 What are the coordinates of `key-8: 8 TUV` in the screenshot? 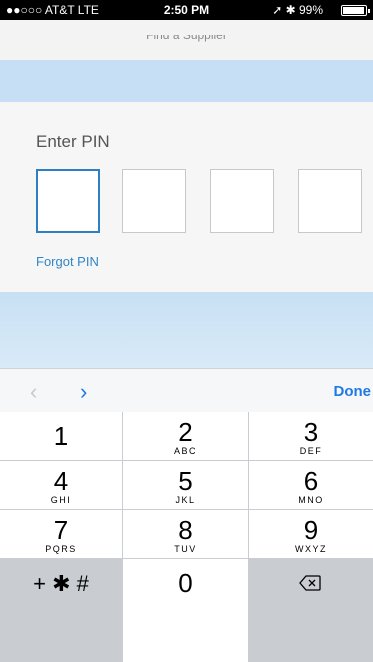 It's located at (185, 534).